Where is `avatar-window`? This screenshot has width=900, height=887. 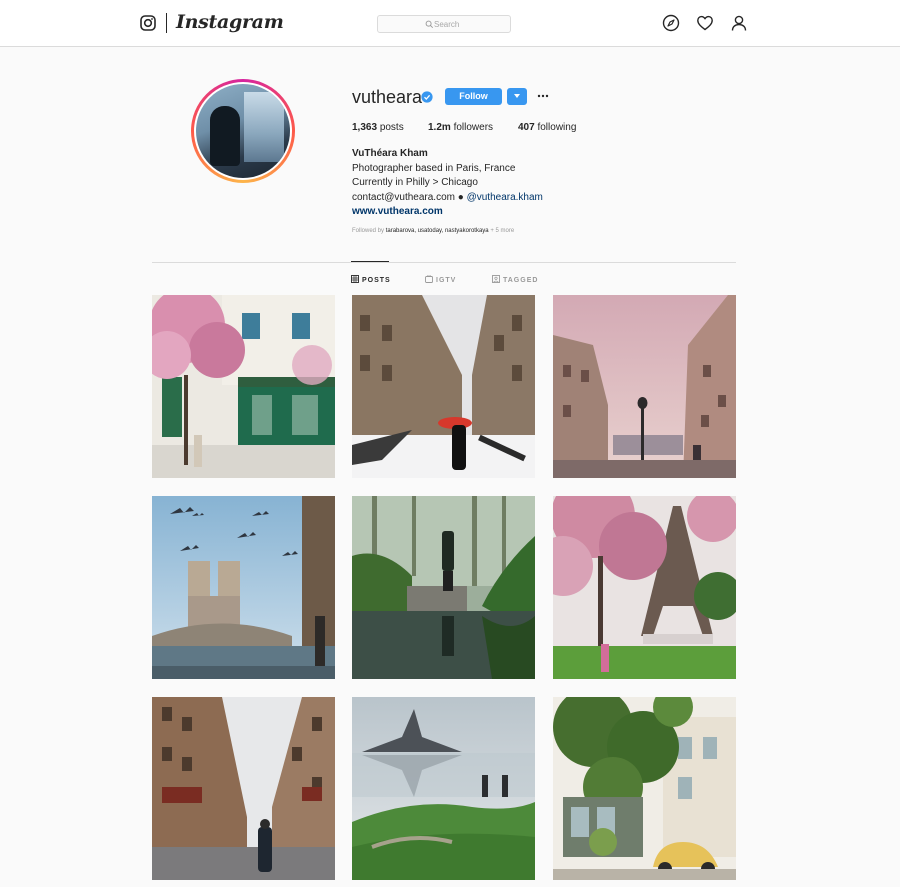
avatar-window is located at coordinates (264, 127).